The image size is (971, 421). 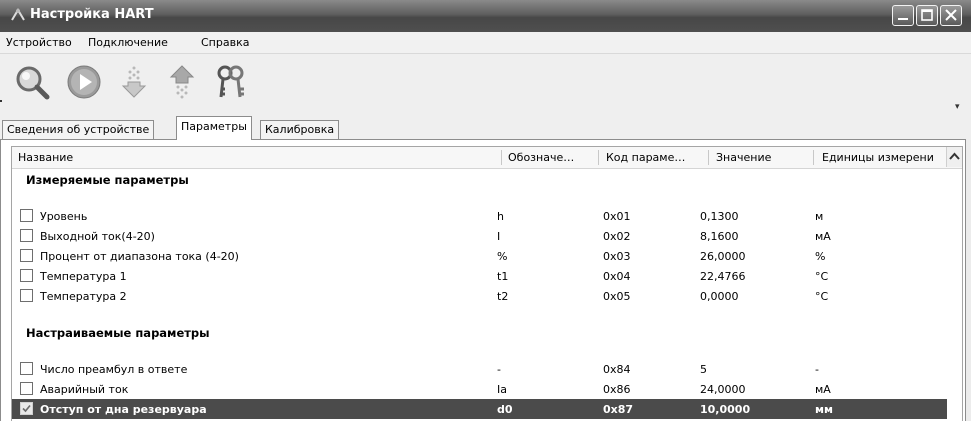 What do you see at coordinates (503, 276) in the screenshot?
I see `cell-symbol: t1` at bounding box center [503, 276].